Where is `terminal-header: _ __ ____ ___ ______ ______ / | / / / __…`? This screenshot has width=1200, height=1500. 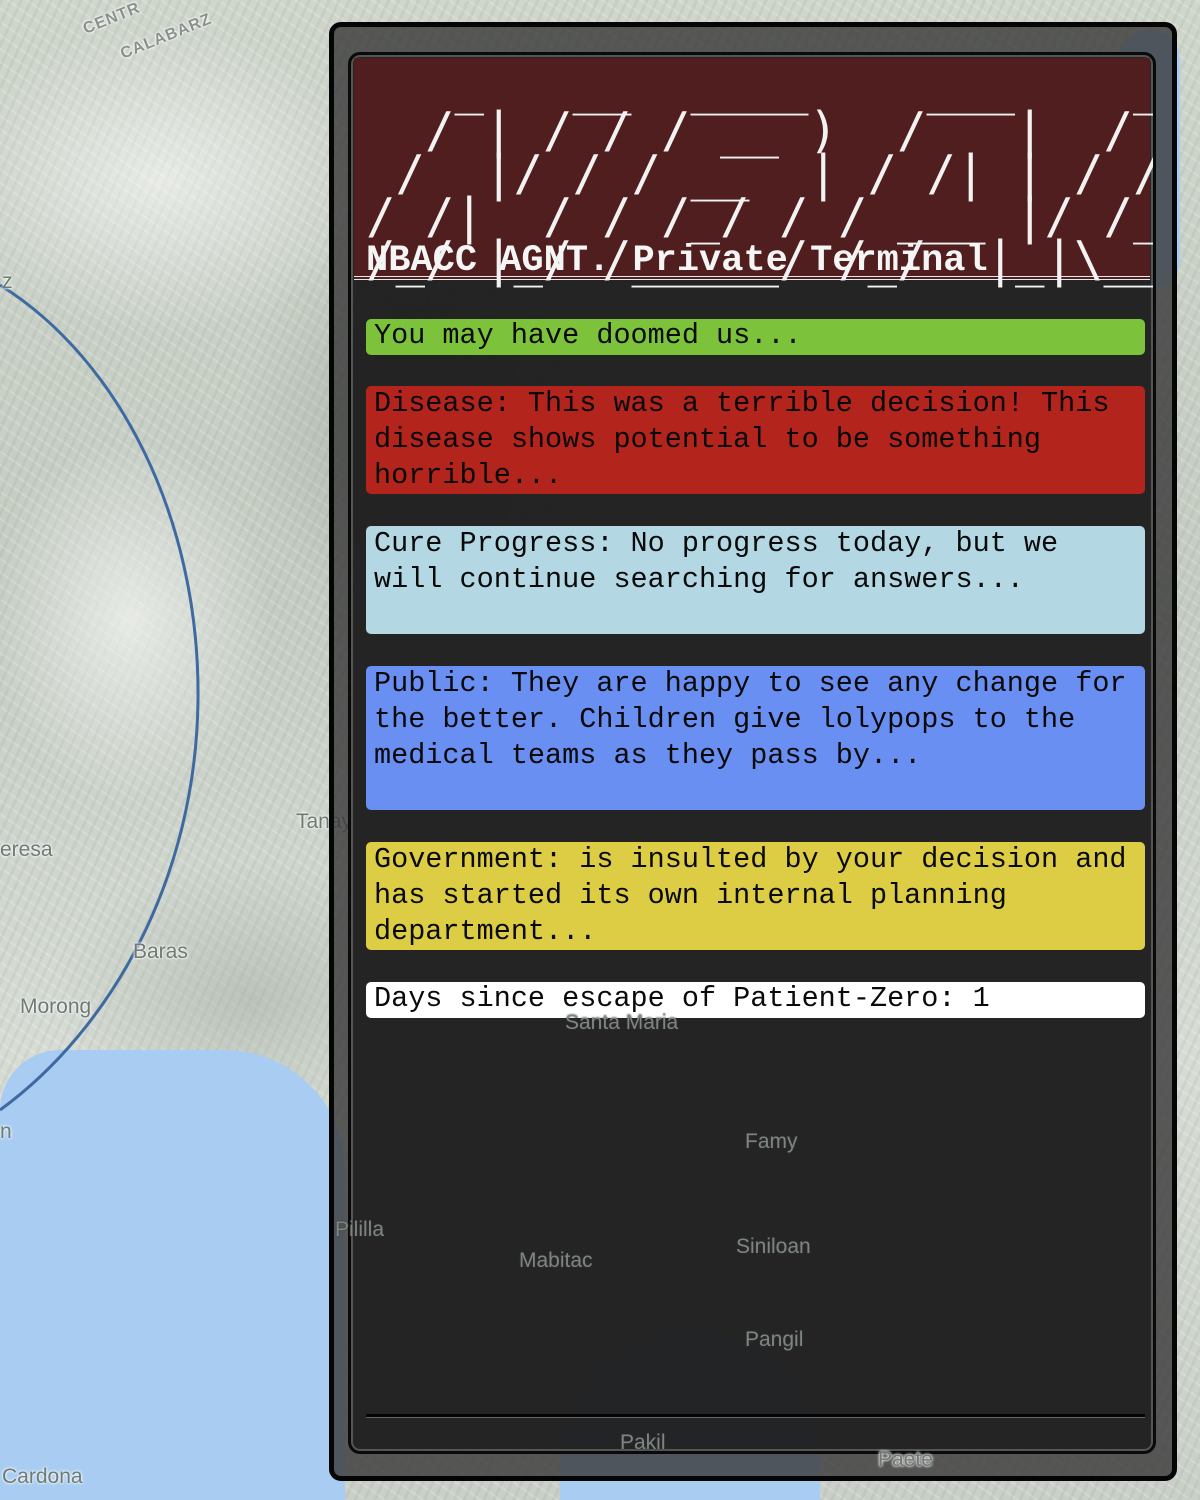 terminal-header: _ __ ____ ___ ______ ______ / | / / / __… is located at coordinates (753, 171).